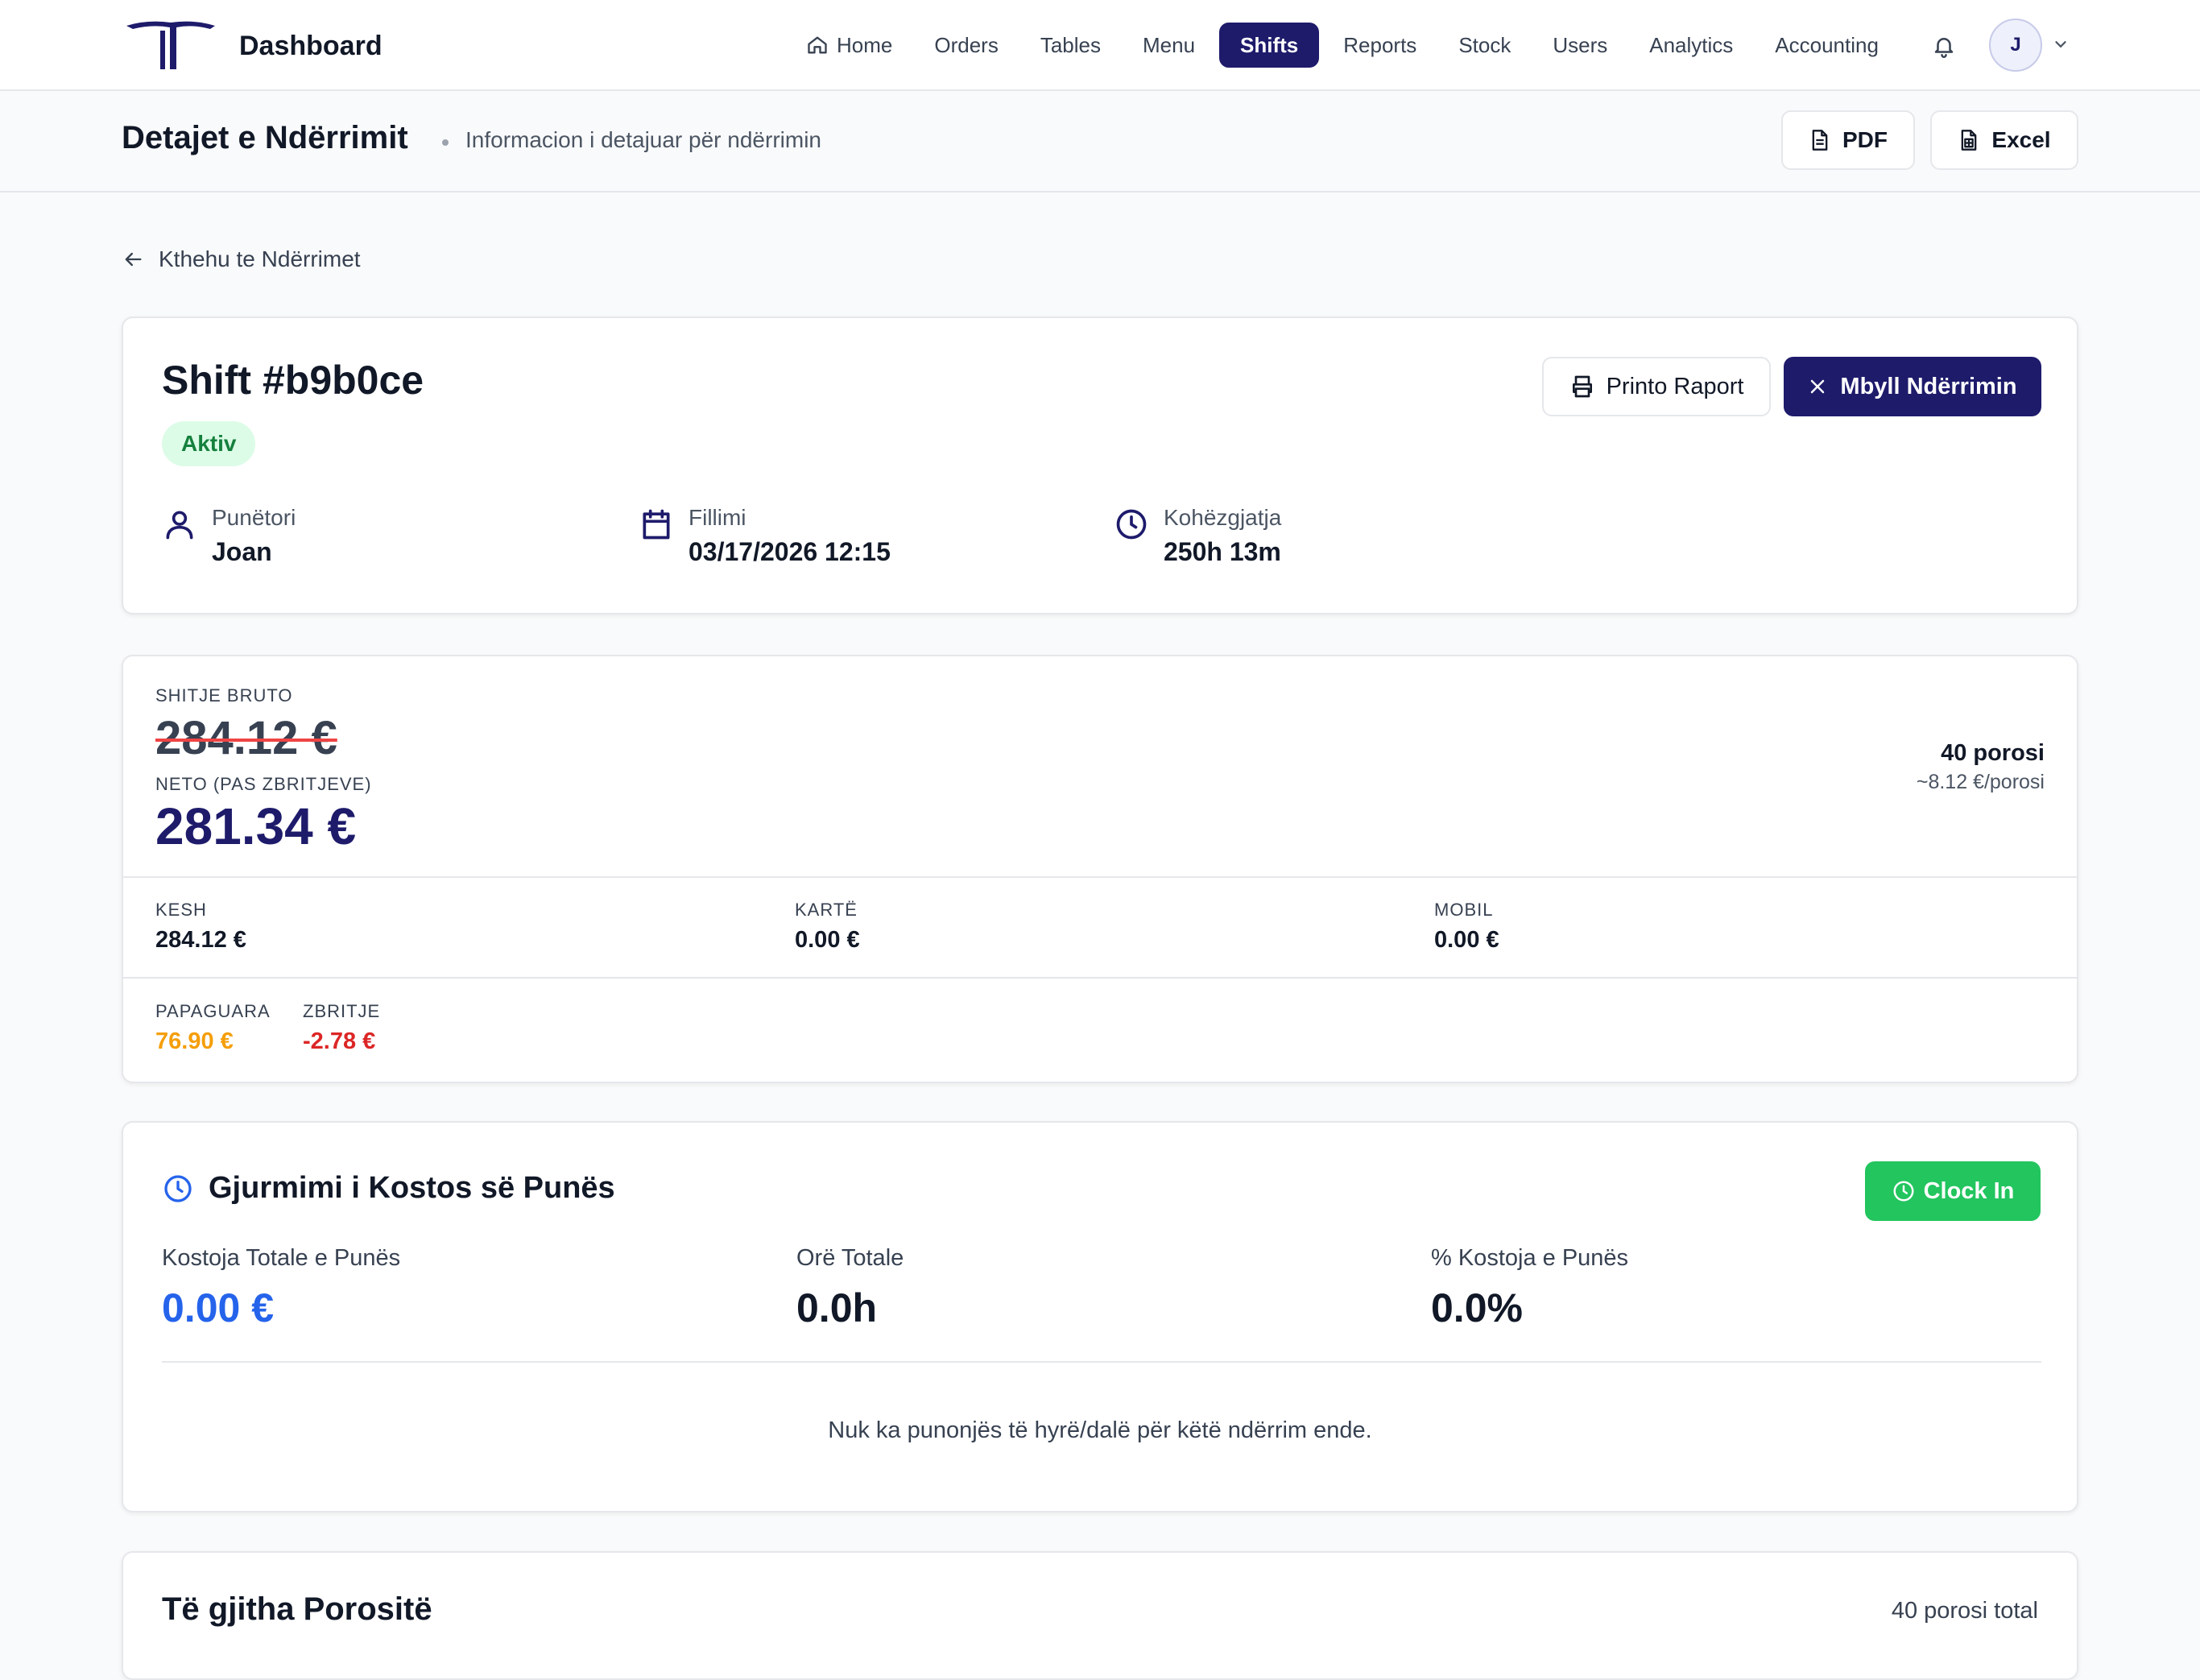 The width and height of the screenshot is (2200, 1680). Describe the element at coordinates (200, 940) in the screenshot. I see `cash-value: 284.12 €` at that location.